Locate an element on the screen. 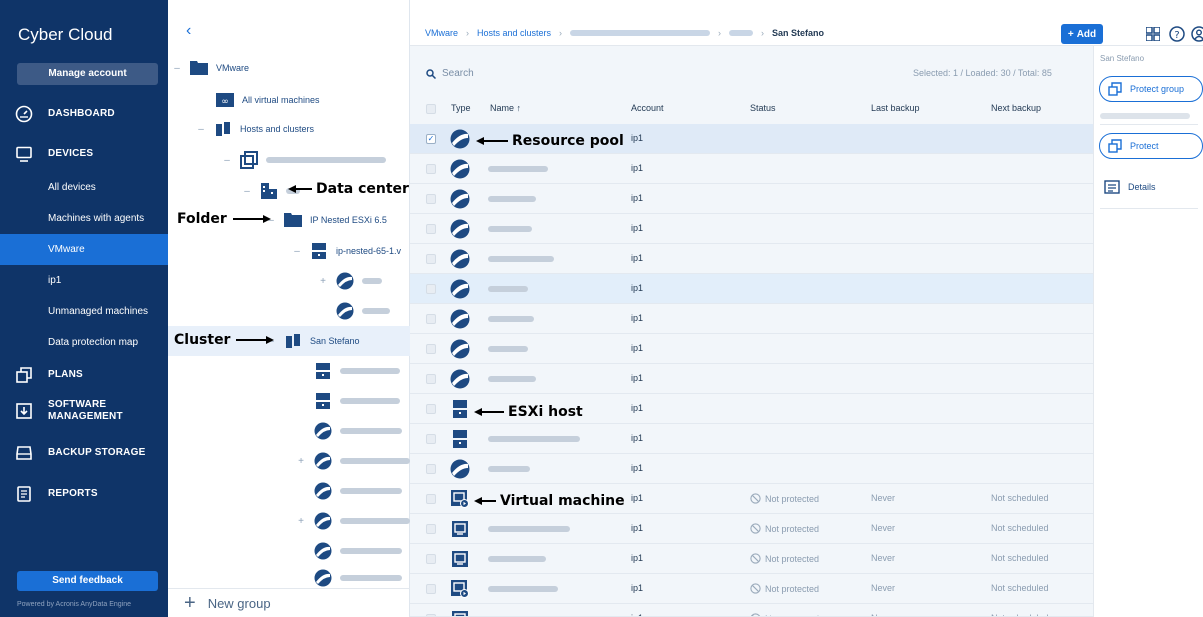 Image resolution: width=1203 pixels, height=617 pixels. nav-all-devices: All devices is located at coordinates (84, 187).